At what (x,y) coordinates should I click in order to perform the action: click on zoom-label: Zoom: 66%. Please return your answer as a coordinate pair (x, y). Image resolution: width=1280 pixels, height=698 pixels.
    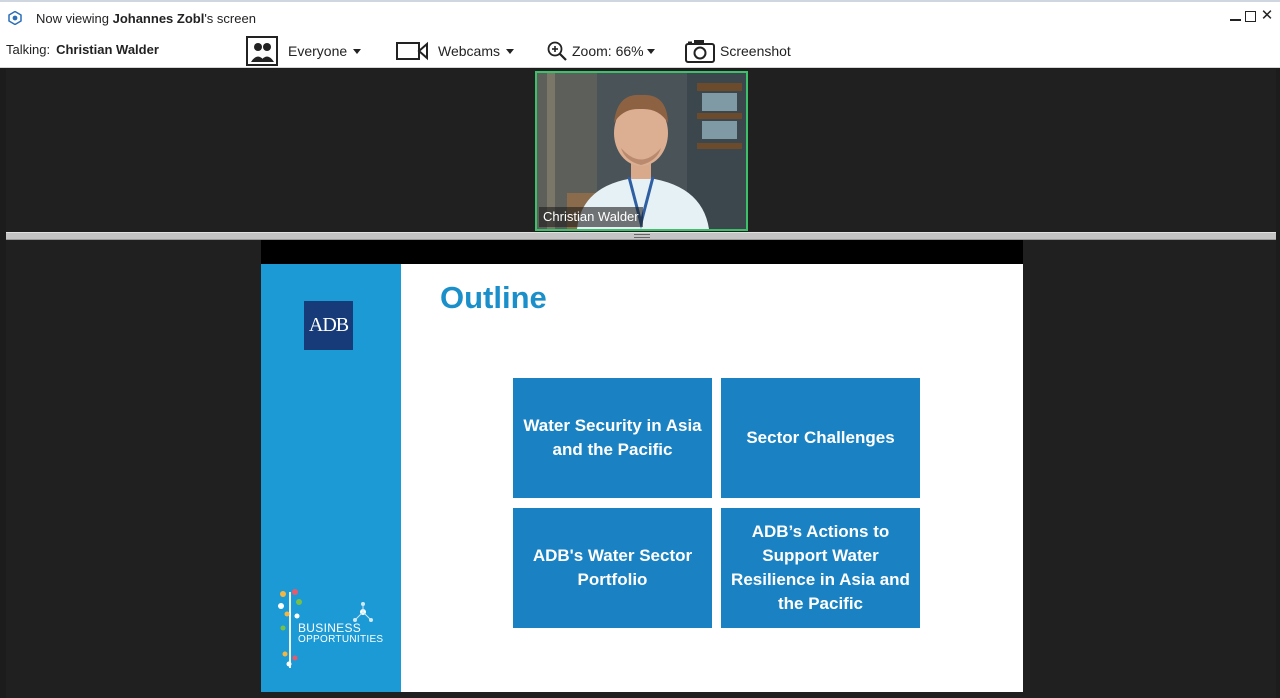
    Looking at the image, I should click on (608, 51).